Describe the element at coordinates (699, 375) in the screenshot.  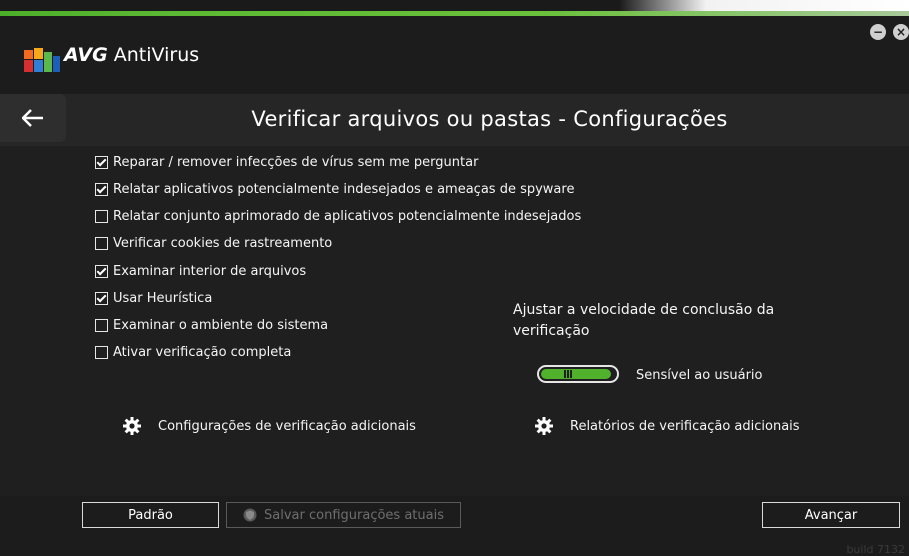
I see `scan-speed-label: Sensível ao usuário` at that location.